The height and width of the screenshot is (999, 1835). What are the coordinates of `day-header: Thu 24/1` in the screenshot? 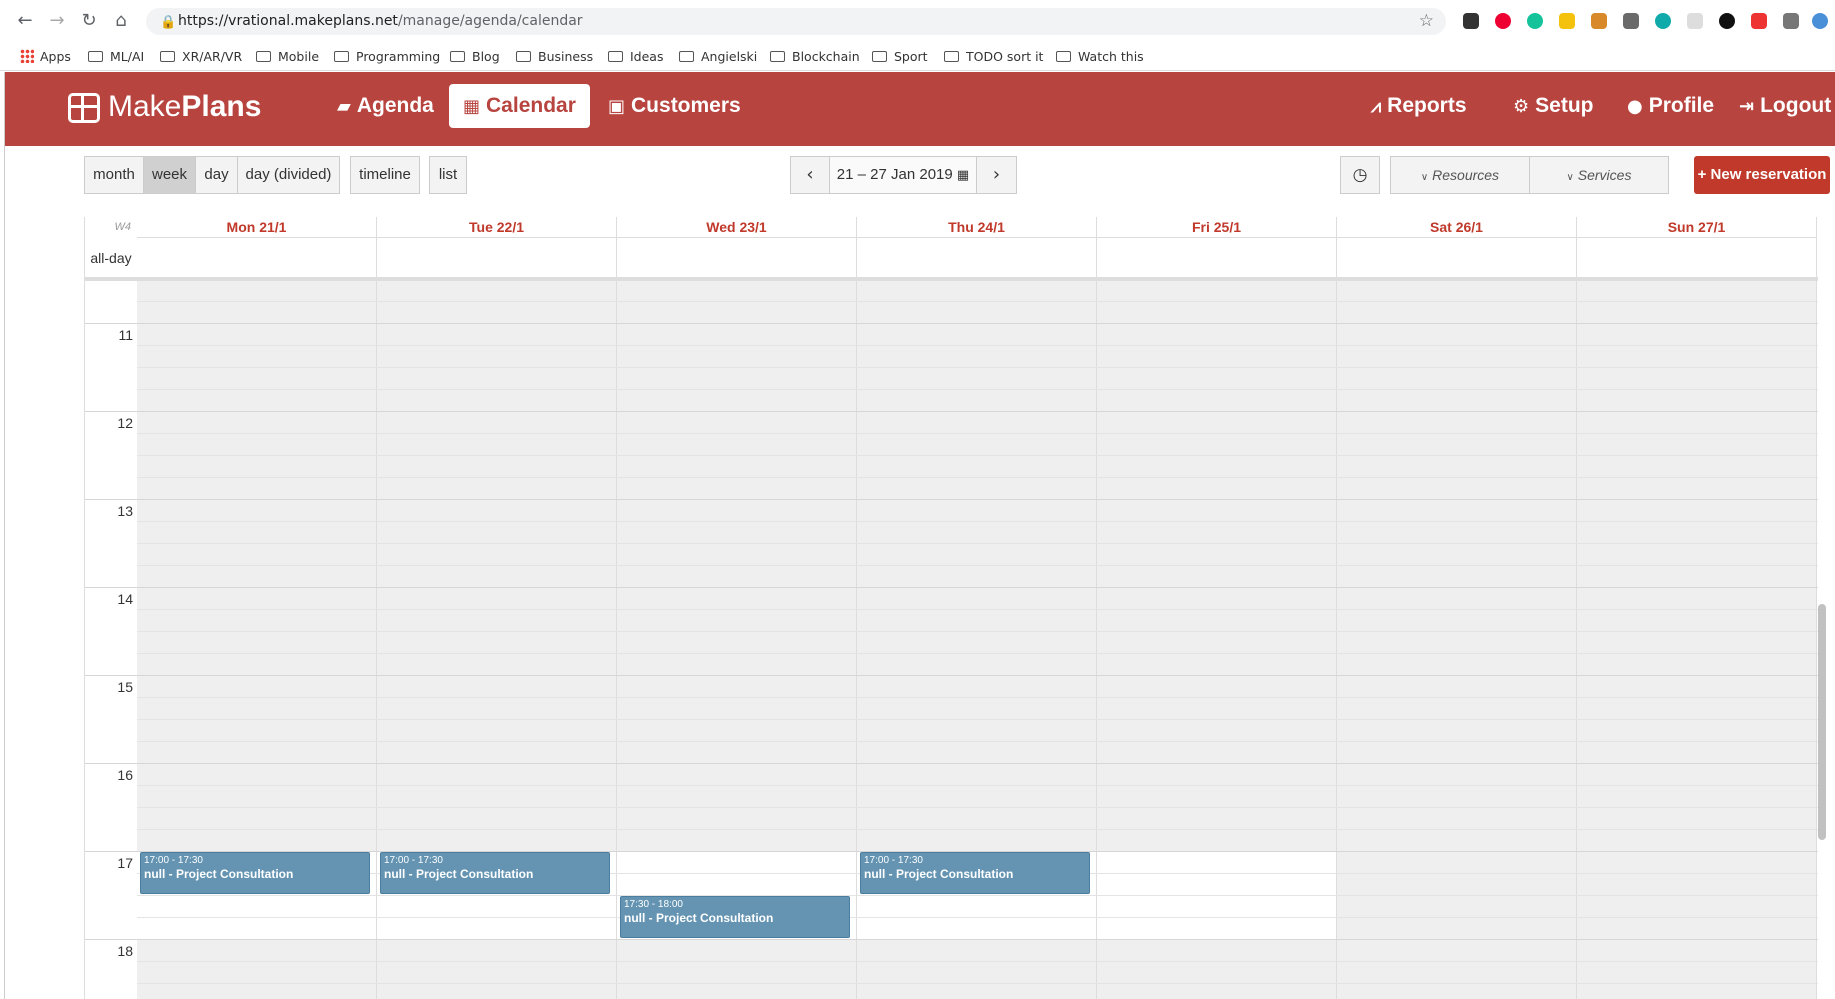 It's located at (977, 227).